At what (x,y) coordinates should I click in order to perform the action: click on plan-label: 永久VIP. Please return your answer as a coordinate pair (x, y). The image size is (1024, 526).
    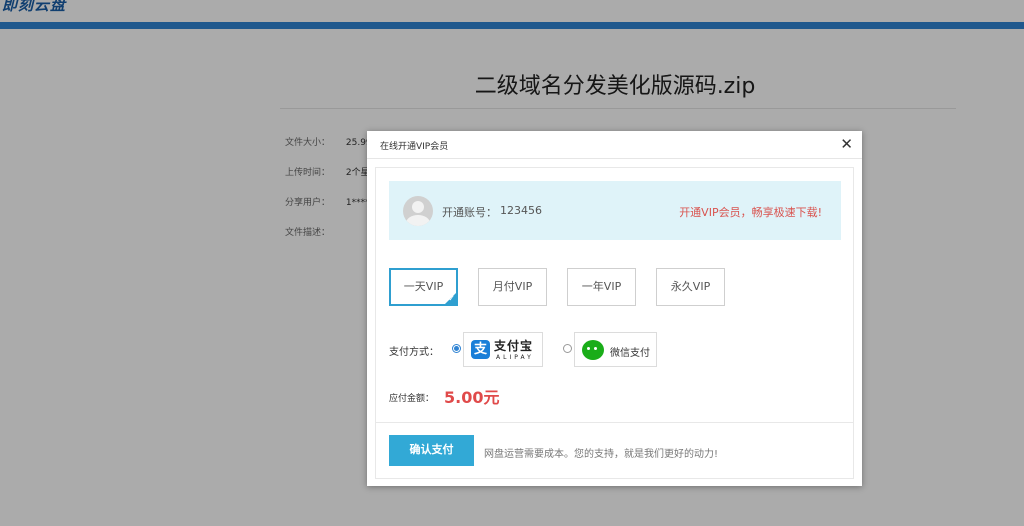
    Looking at the image, I should click on (690, 286).